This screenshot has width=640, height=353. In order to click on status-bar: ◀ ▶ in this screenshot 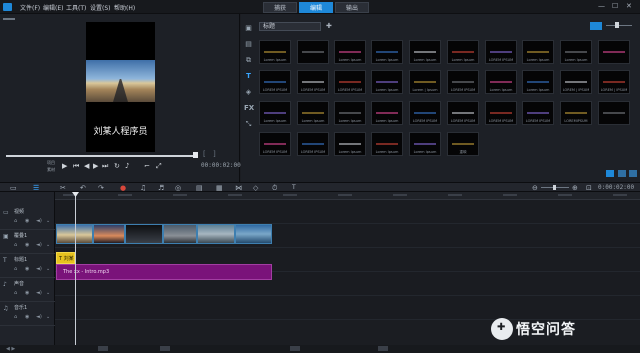, I will do `click(320, 349)`.